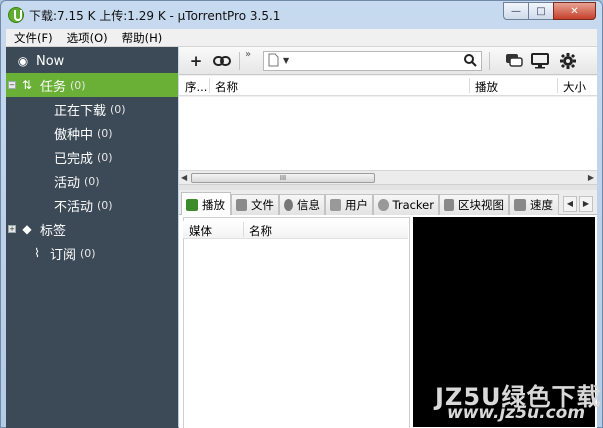  Describe the element at coordinates (74, 207) in the screenshot. I see `sidebar-item-label: 不活动` at that location.